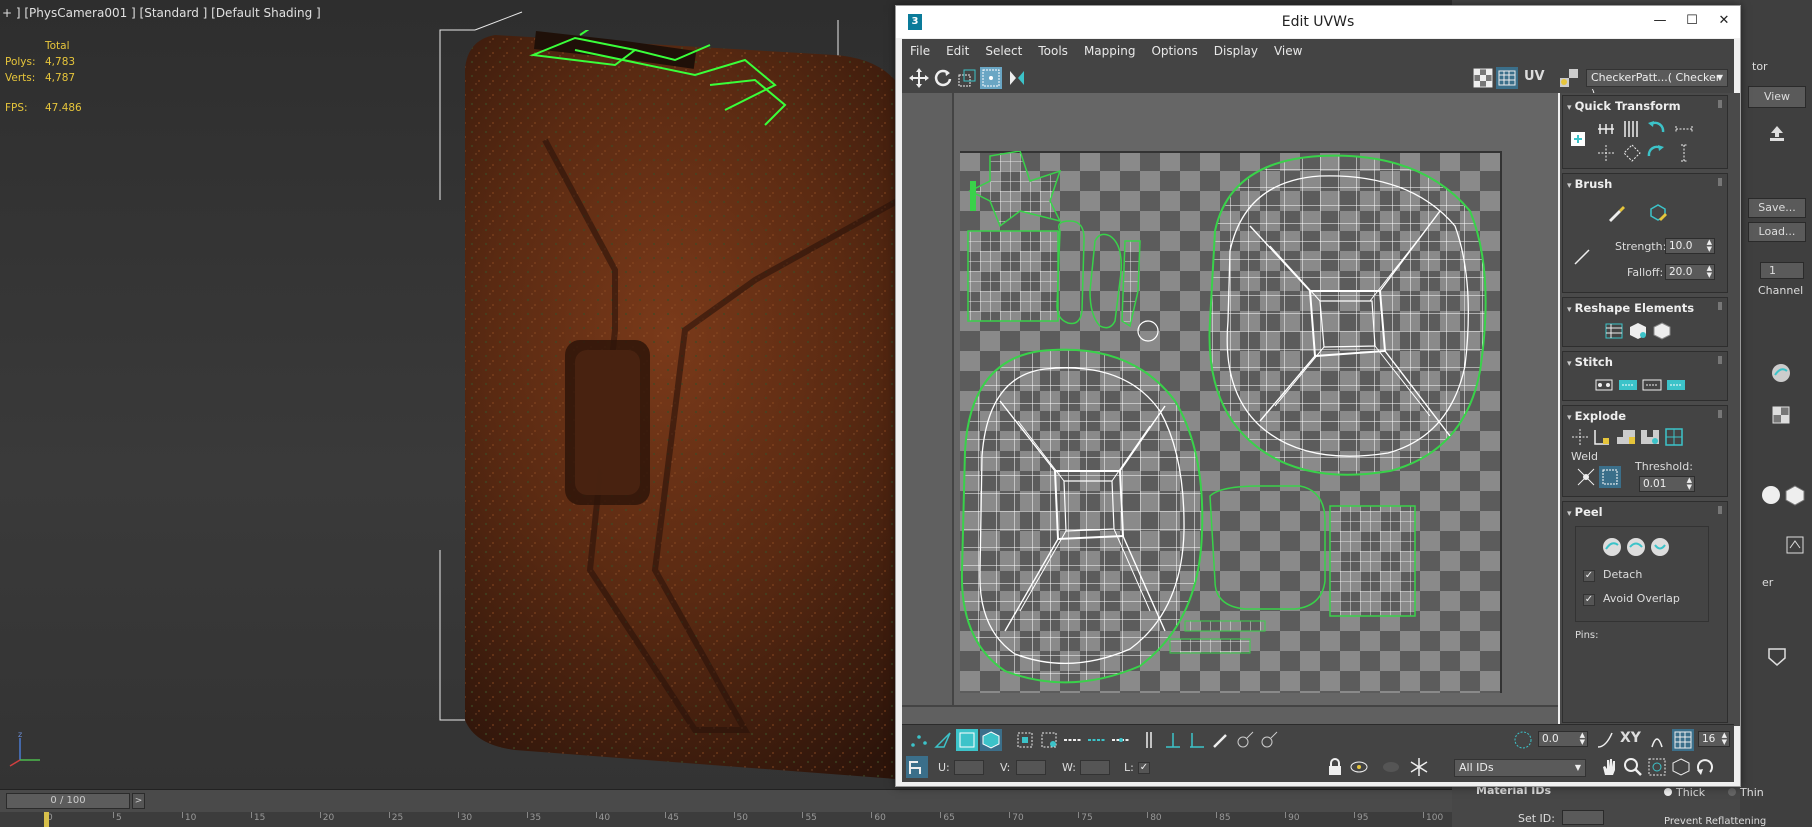 The height and width of the screenshot is (827, 1812). What do you see at coordinates (1662, 331) in the screenshot?
I see `cube-relax-icon` at bounding box center [1662, 331].